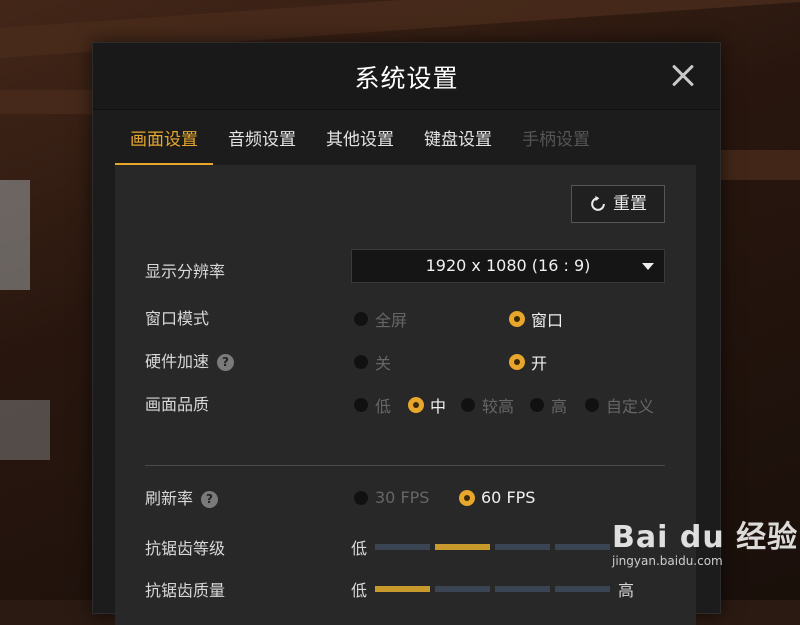  I want to click on aa-quality-low-label: 低, so click(359, 590).